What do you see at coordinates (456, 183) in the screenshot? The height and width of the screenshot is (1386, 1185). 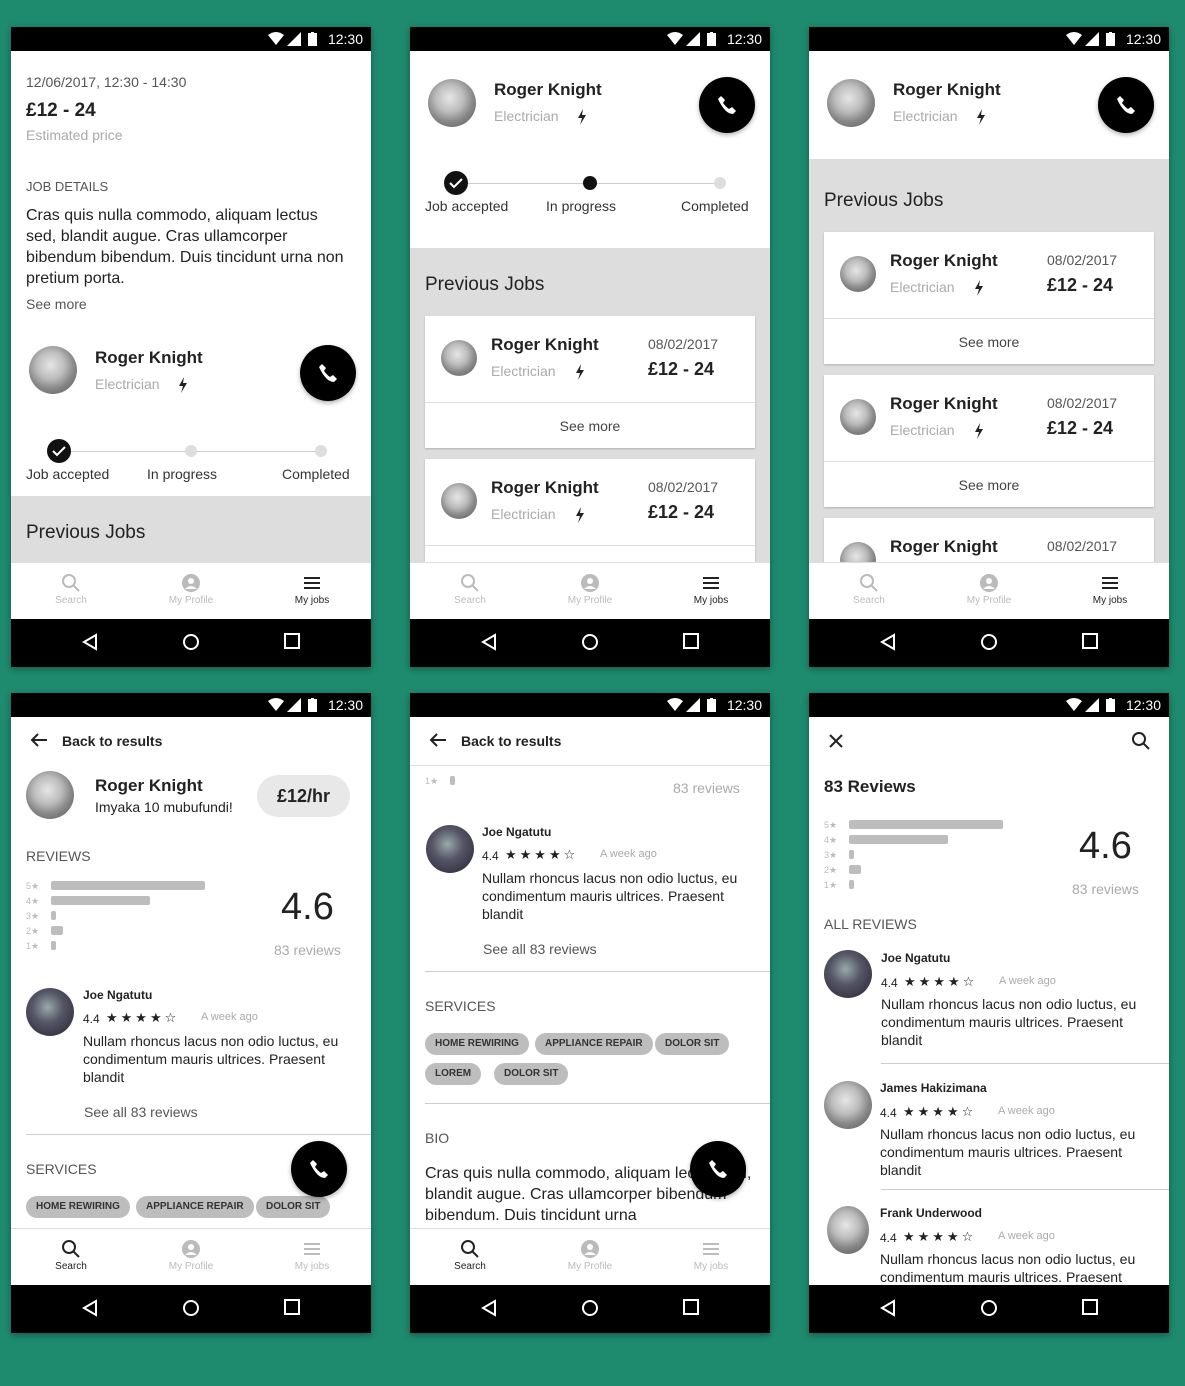 I see `check-icon` at bounding box center [456, 183].